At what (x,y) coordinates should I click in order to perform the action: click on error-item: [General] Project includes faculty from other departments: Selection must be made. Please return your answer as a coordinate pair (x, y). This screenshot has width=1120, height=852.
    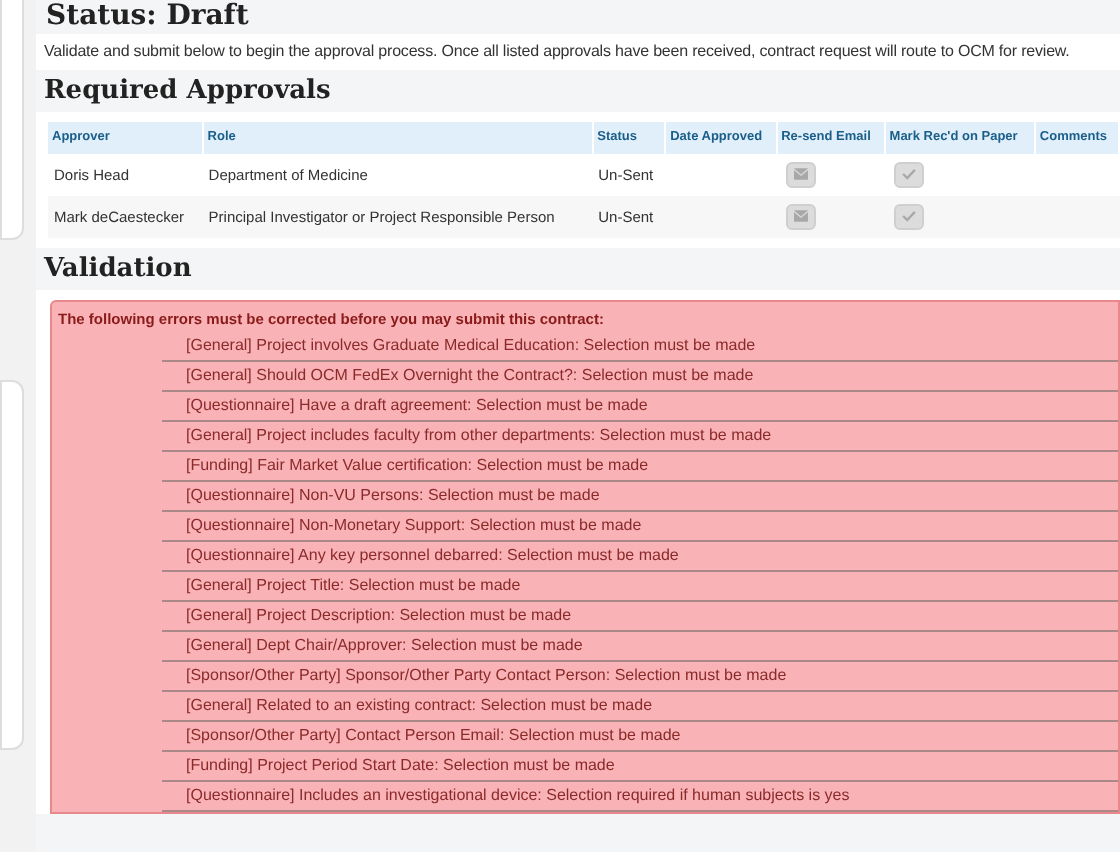
    Looking at the image, I should click on (640, 436).